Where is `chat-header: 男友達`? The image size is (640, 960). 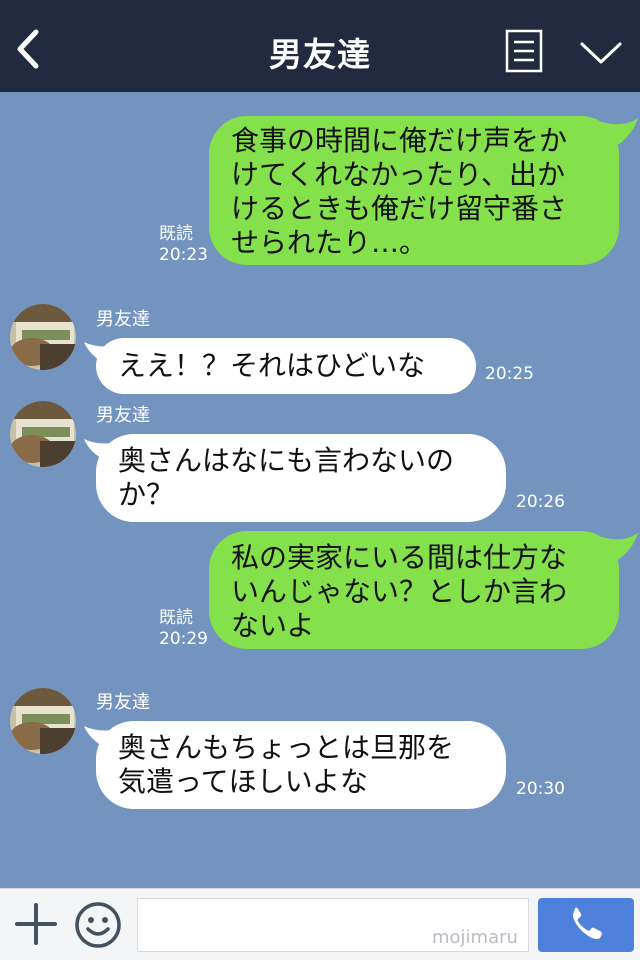
chat-header: 男友達 is located at coordinates (320, 46).